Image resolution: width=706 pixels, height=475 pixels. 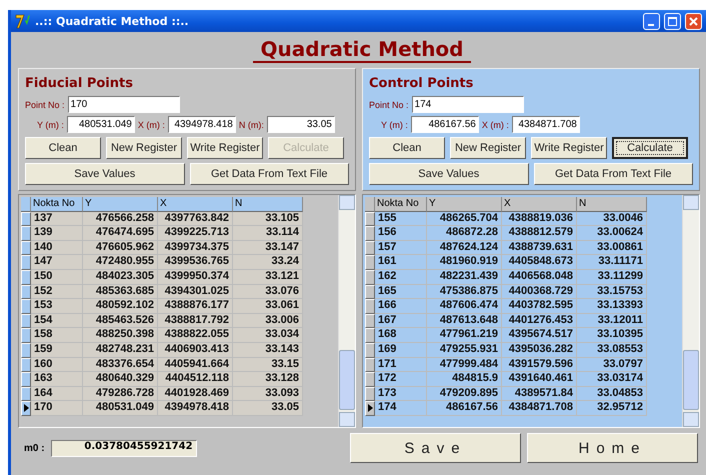 What do you see at coordinates (202, 124) in the screenshot?
I see `coordinate-field: 4394978.418` at bounding box center [202, 124].